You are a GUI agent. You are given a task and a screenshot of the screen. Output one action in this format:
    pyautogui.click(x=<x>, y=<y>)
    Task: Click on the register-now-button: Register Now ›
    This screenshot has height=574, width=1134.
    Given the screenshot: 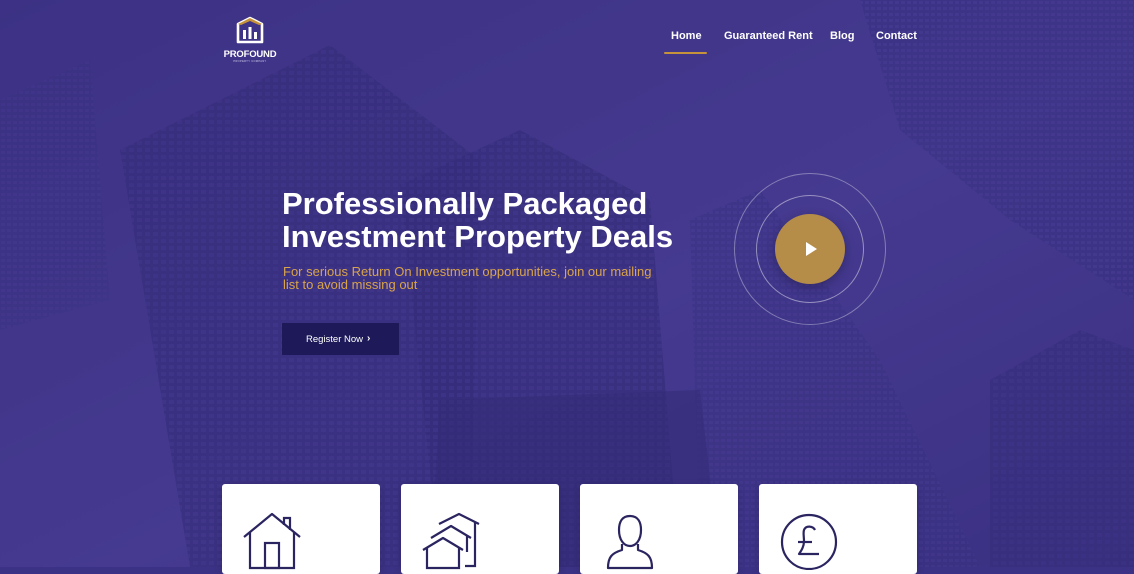 What is the action you would take?
    pyautogui.click(x=340, y=339)
    